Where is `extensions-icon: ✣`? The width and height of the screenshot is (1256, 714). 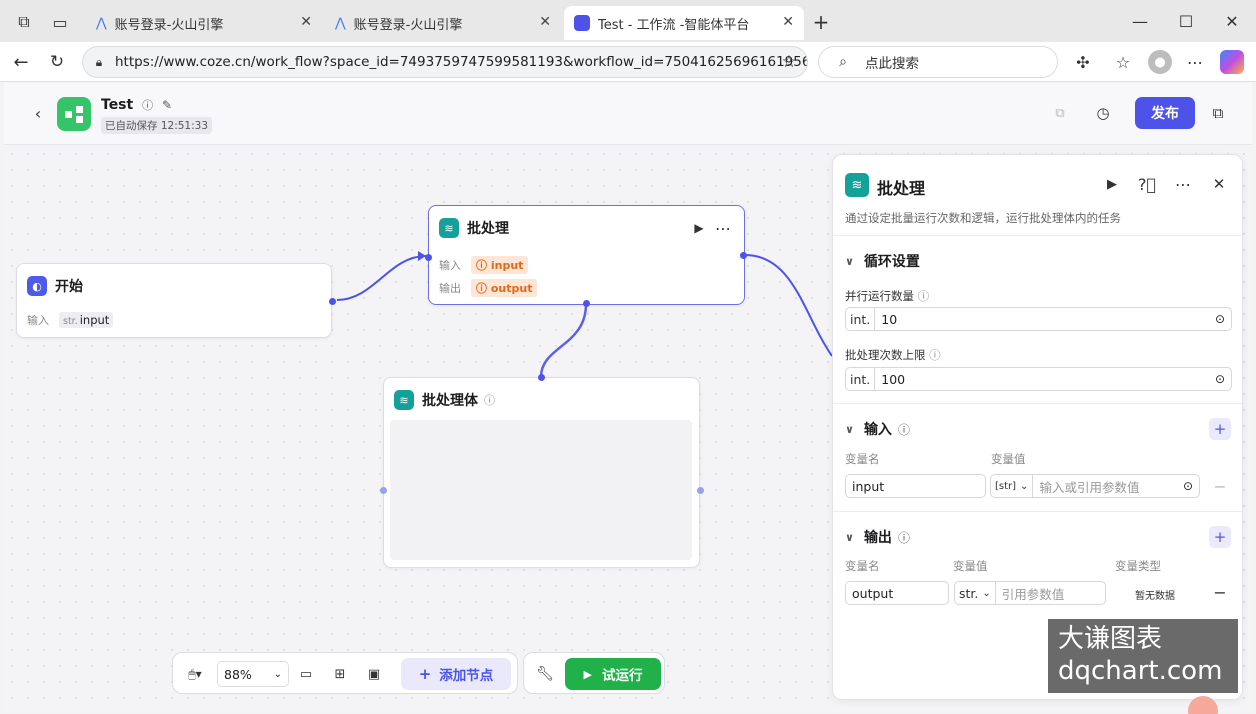
extensions-icon: ✣ is located at coordinates (1083, 62).